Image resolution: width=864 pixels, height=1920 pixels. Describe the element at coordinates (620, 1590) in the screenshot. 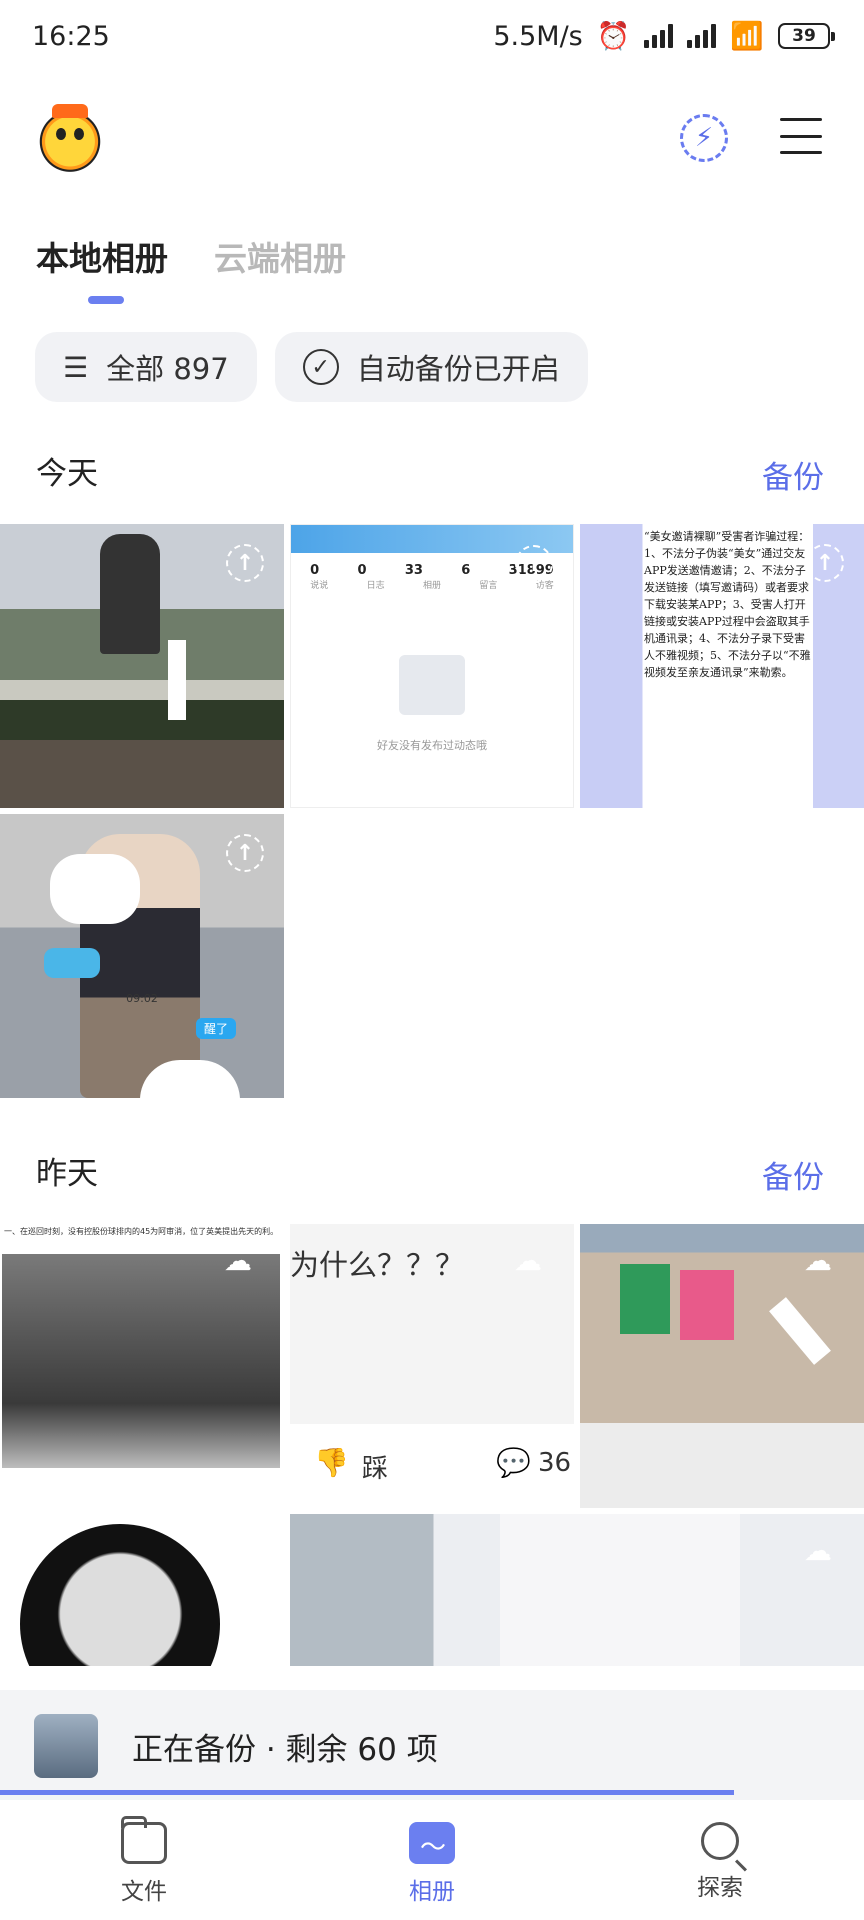

I see `dress` at that location.